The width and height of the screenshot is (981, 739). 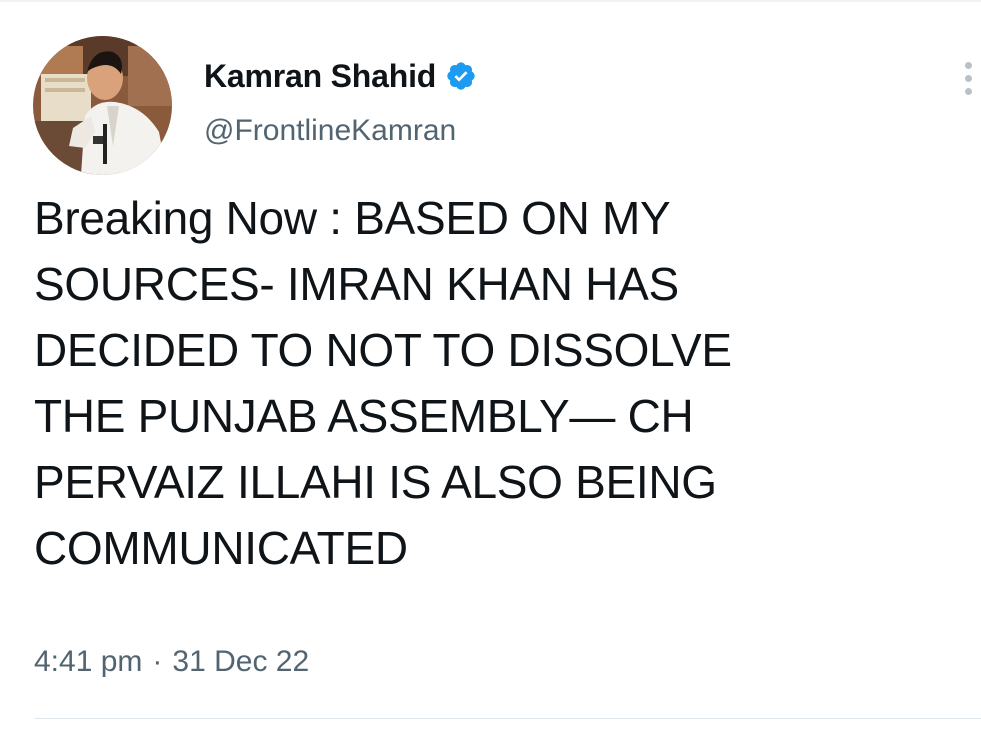 What do you see at coordinates (320, 76) in the screenshot?
I see `author-display-name: Kamran Shahid` at bounding box center [320, 76].